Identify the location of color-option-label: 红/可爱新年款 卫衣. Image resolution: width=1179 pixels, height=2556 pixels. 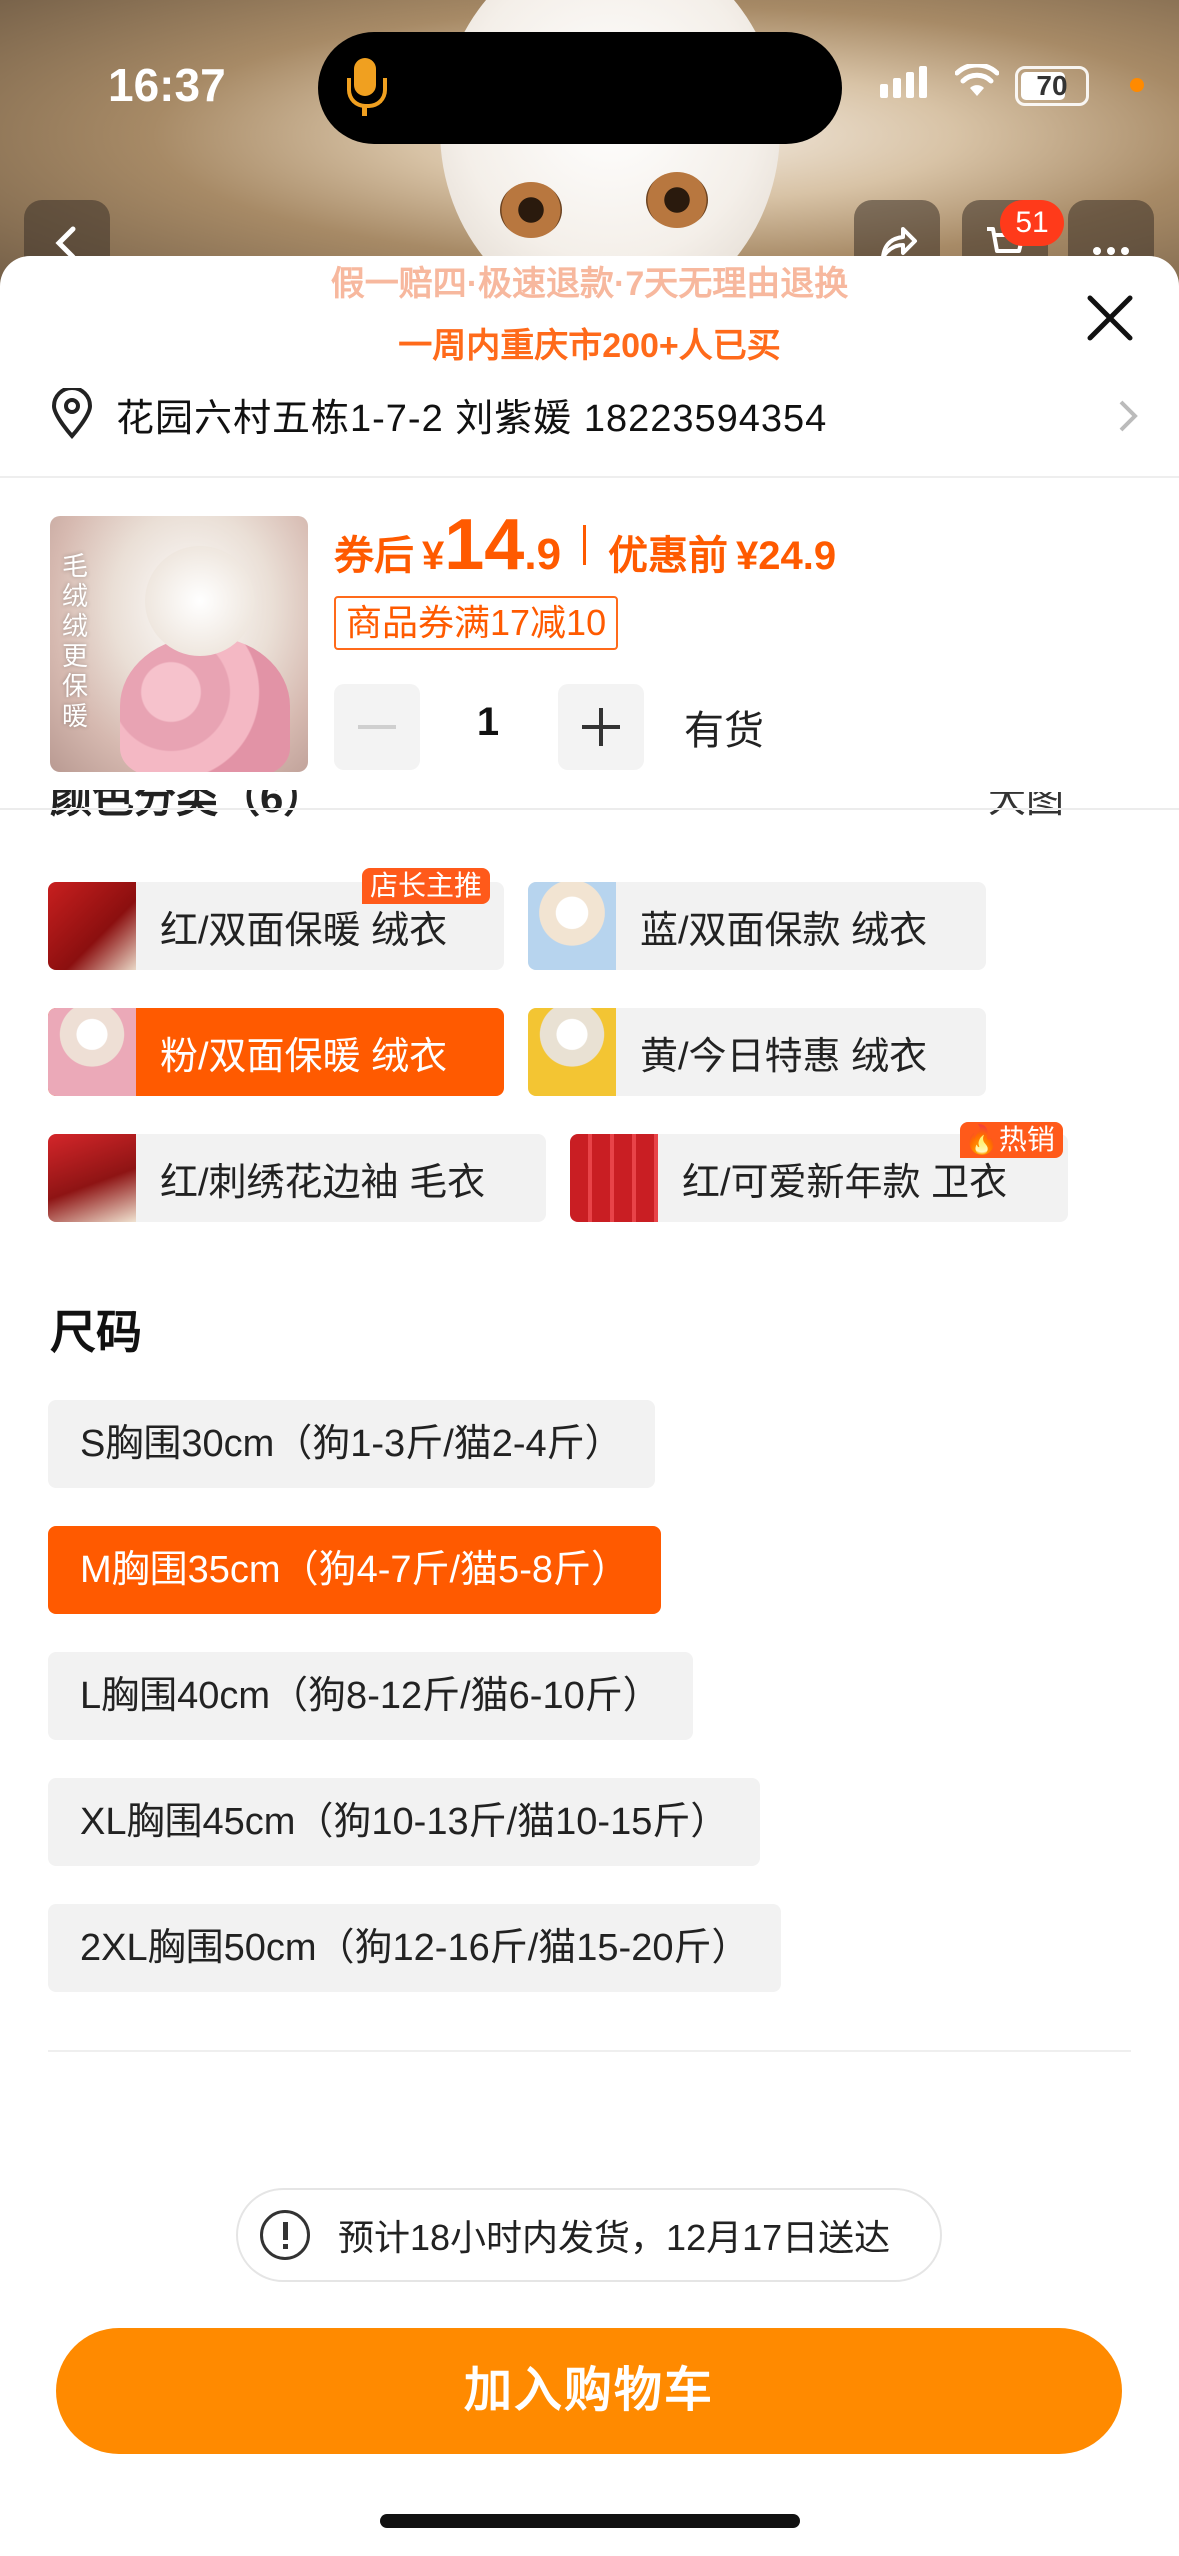
(845, 1182).